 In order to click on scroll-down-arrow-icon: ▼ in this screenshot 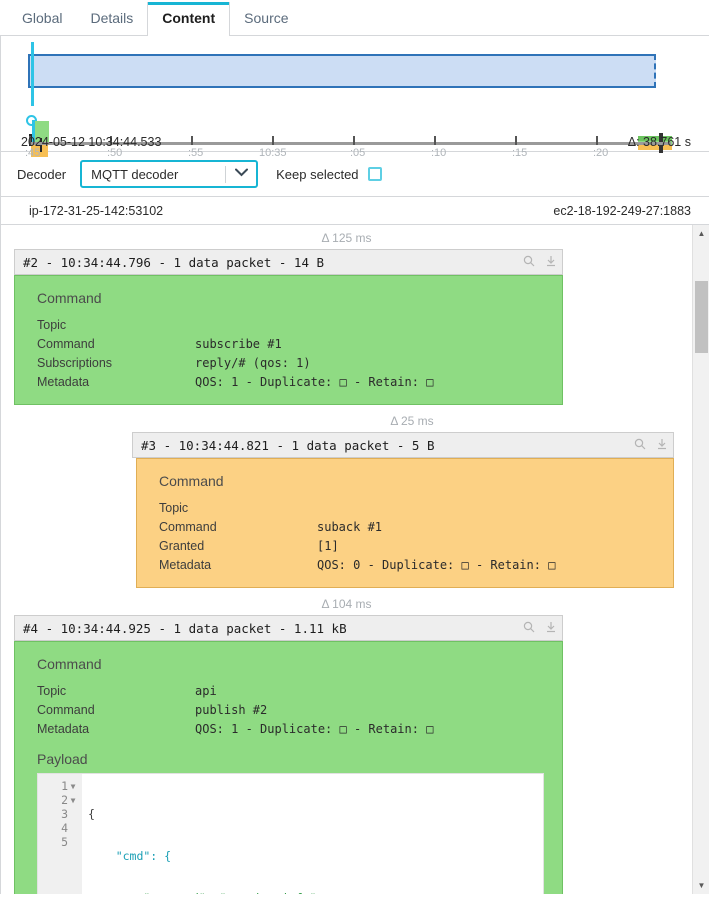, I will do `click(701, 885)`.